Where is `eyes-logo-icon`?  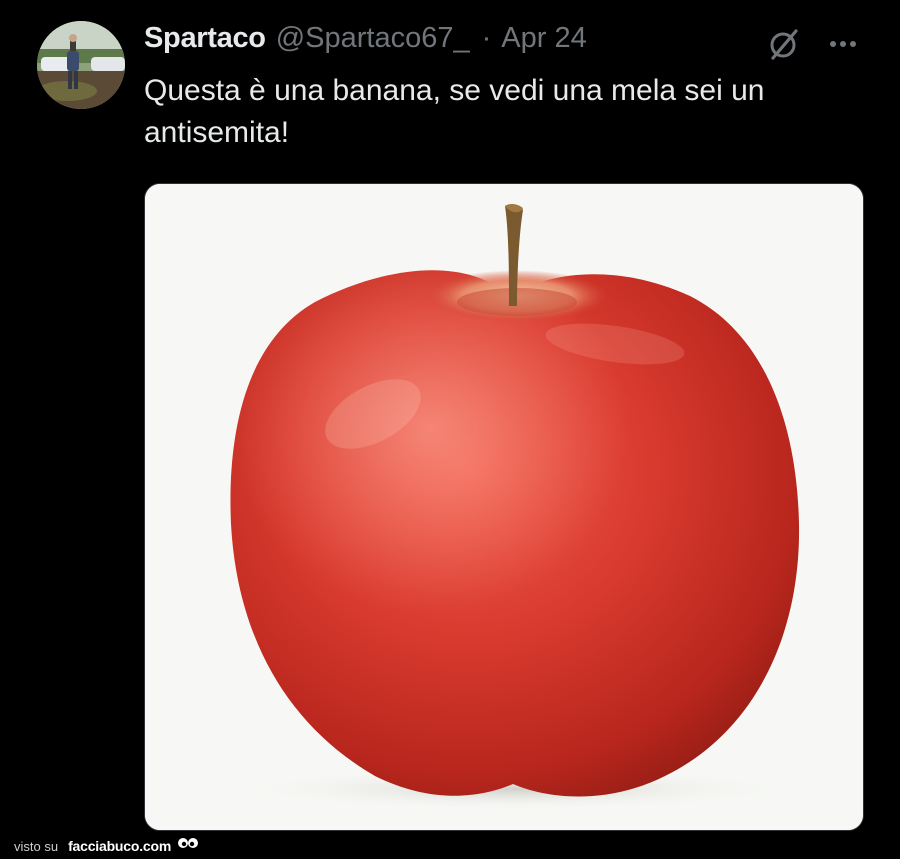
eyes-logo-icon is located at coordinates (188, 846).